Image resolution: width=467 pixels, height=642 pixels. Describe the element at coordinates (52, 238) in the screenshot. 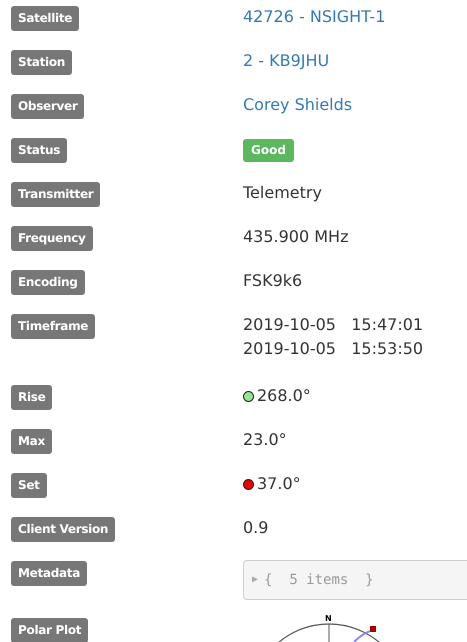

I see `field-label: Frequency` at that location.